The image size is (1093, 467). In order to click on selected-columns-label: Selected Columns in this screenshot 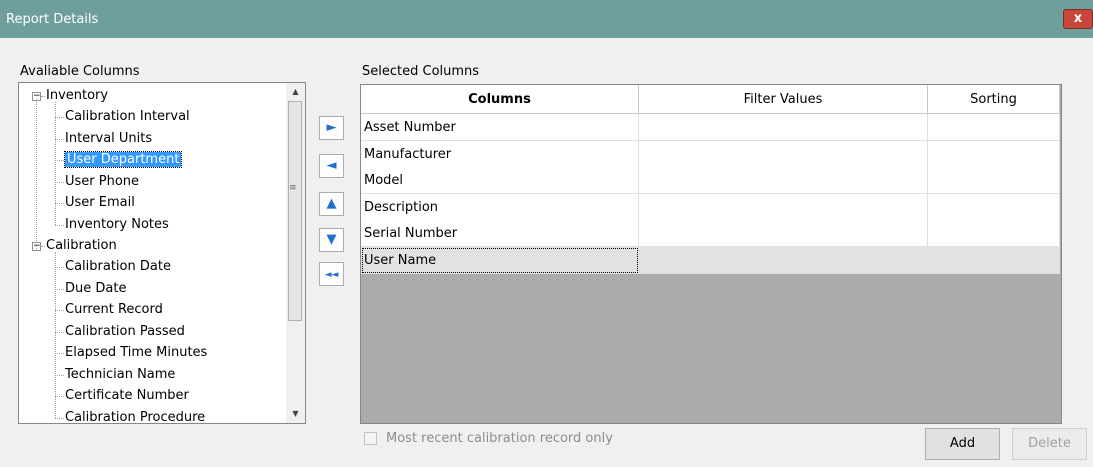, I will do `click(421, 71)`.